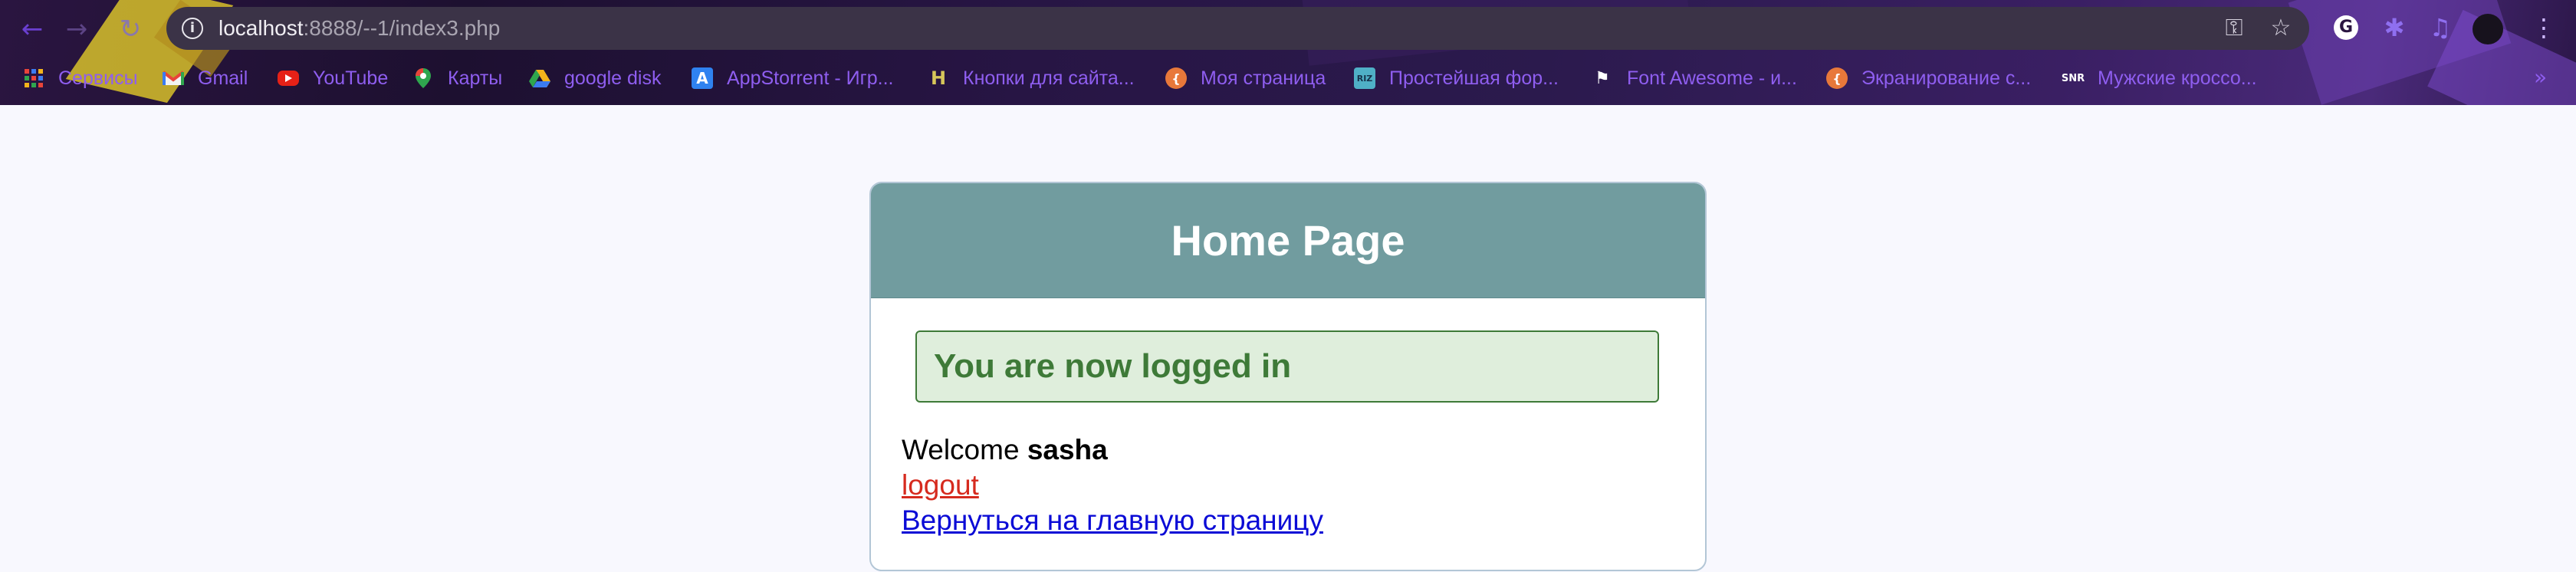  I want to click on riz-icon: RIZ, so click(1365, 78).